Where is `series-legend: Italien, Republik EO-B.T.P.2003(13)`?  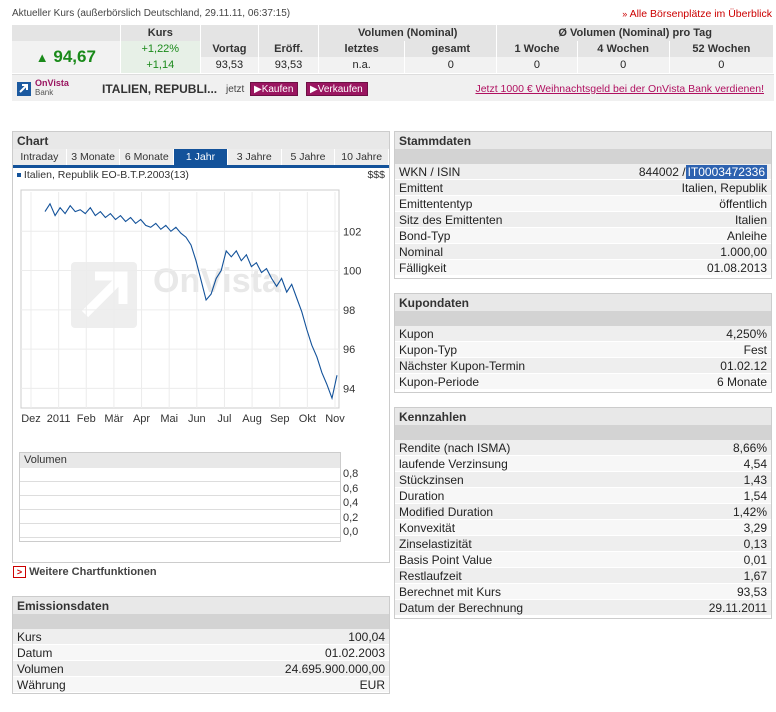
series-legend: Italien, Republik EO-B.T.P.2003(13) is located at coordinates (103, 175).